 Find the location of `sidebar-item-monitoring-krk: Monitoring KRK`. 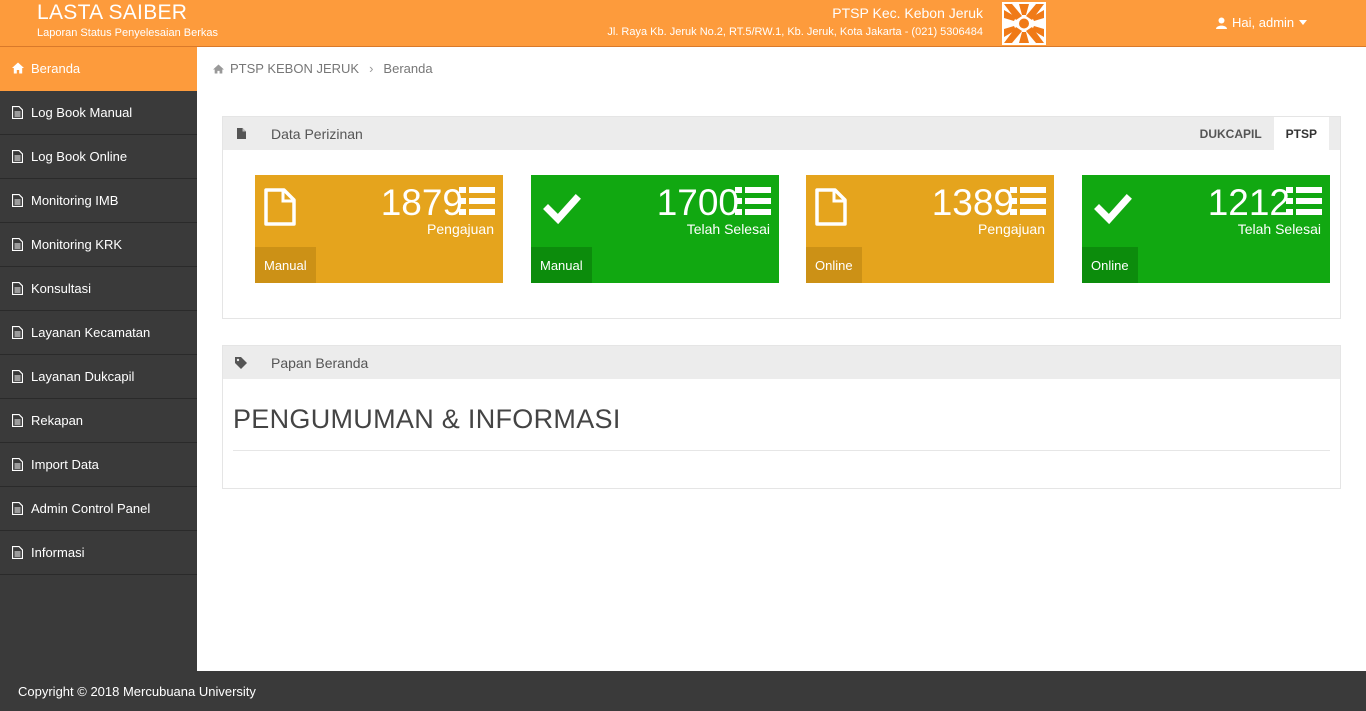

sidebar-item-monitoring-krk: Monitoring KRK is located at coordinates (98, 245).